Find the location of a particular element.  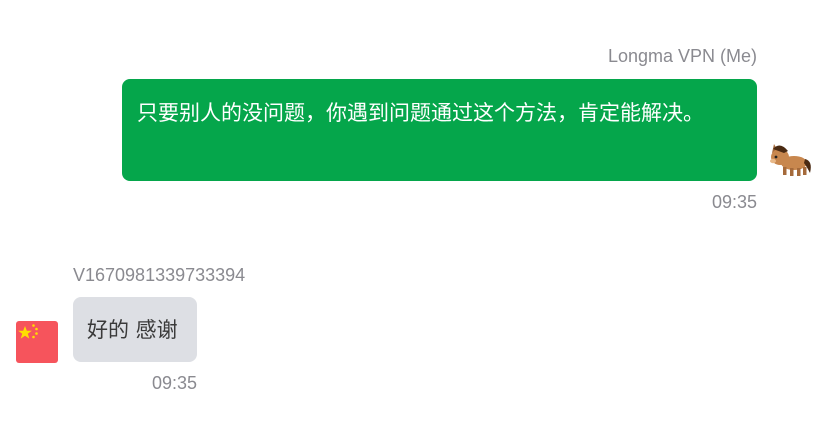

sender-name-contact: V1670981339733394 is located at coordinates (159, 275).